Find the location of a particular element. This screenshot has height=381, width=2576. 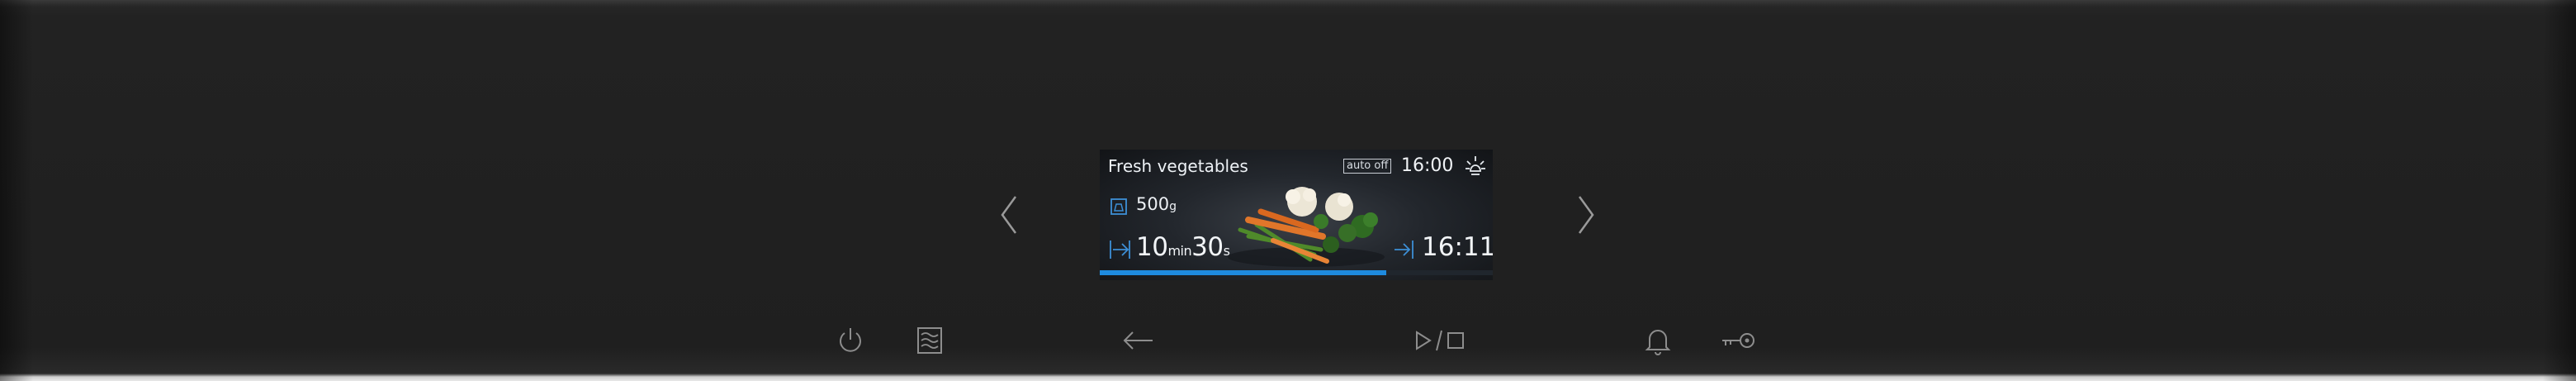

play-stop-icon is located at coordinates (1442, 340).